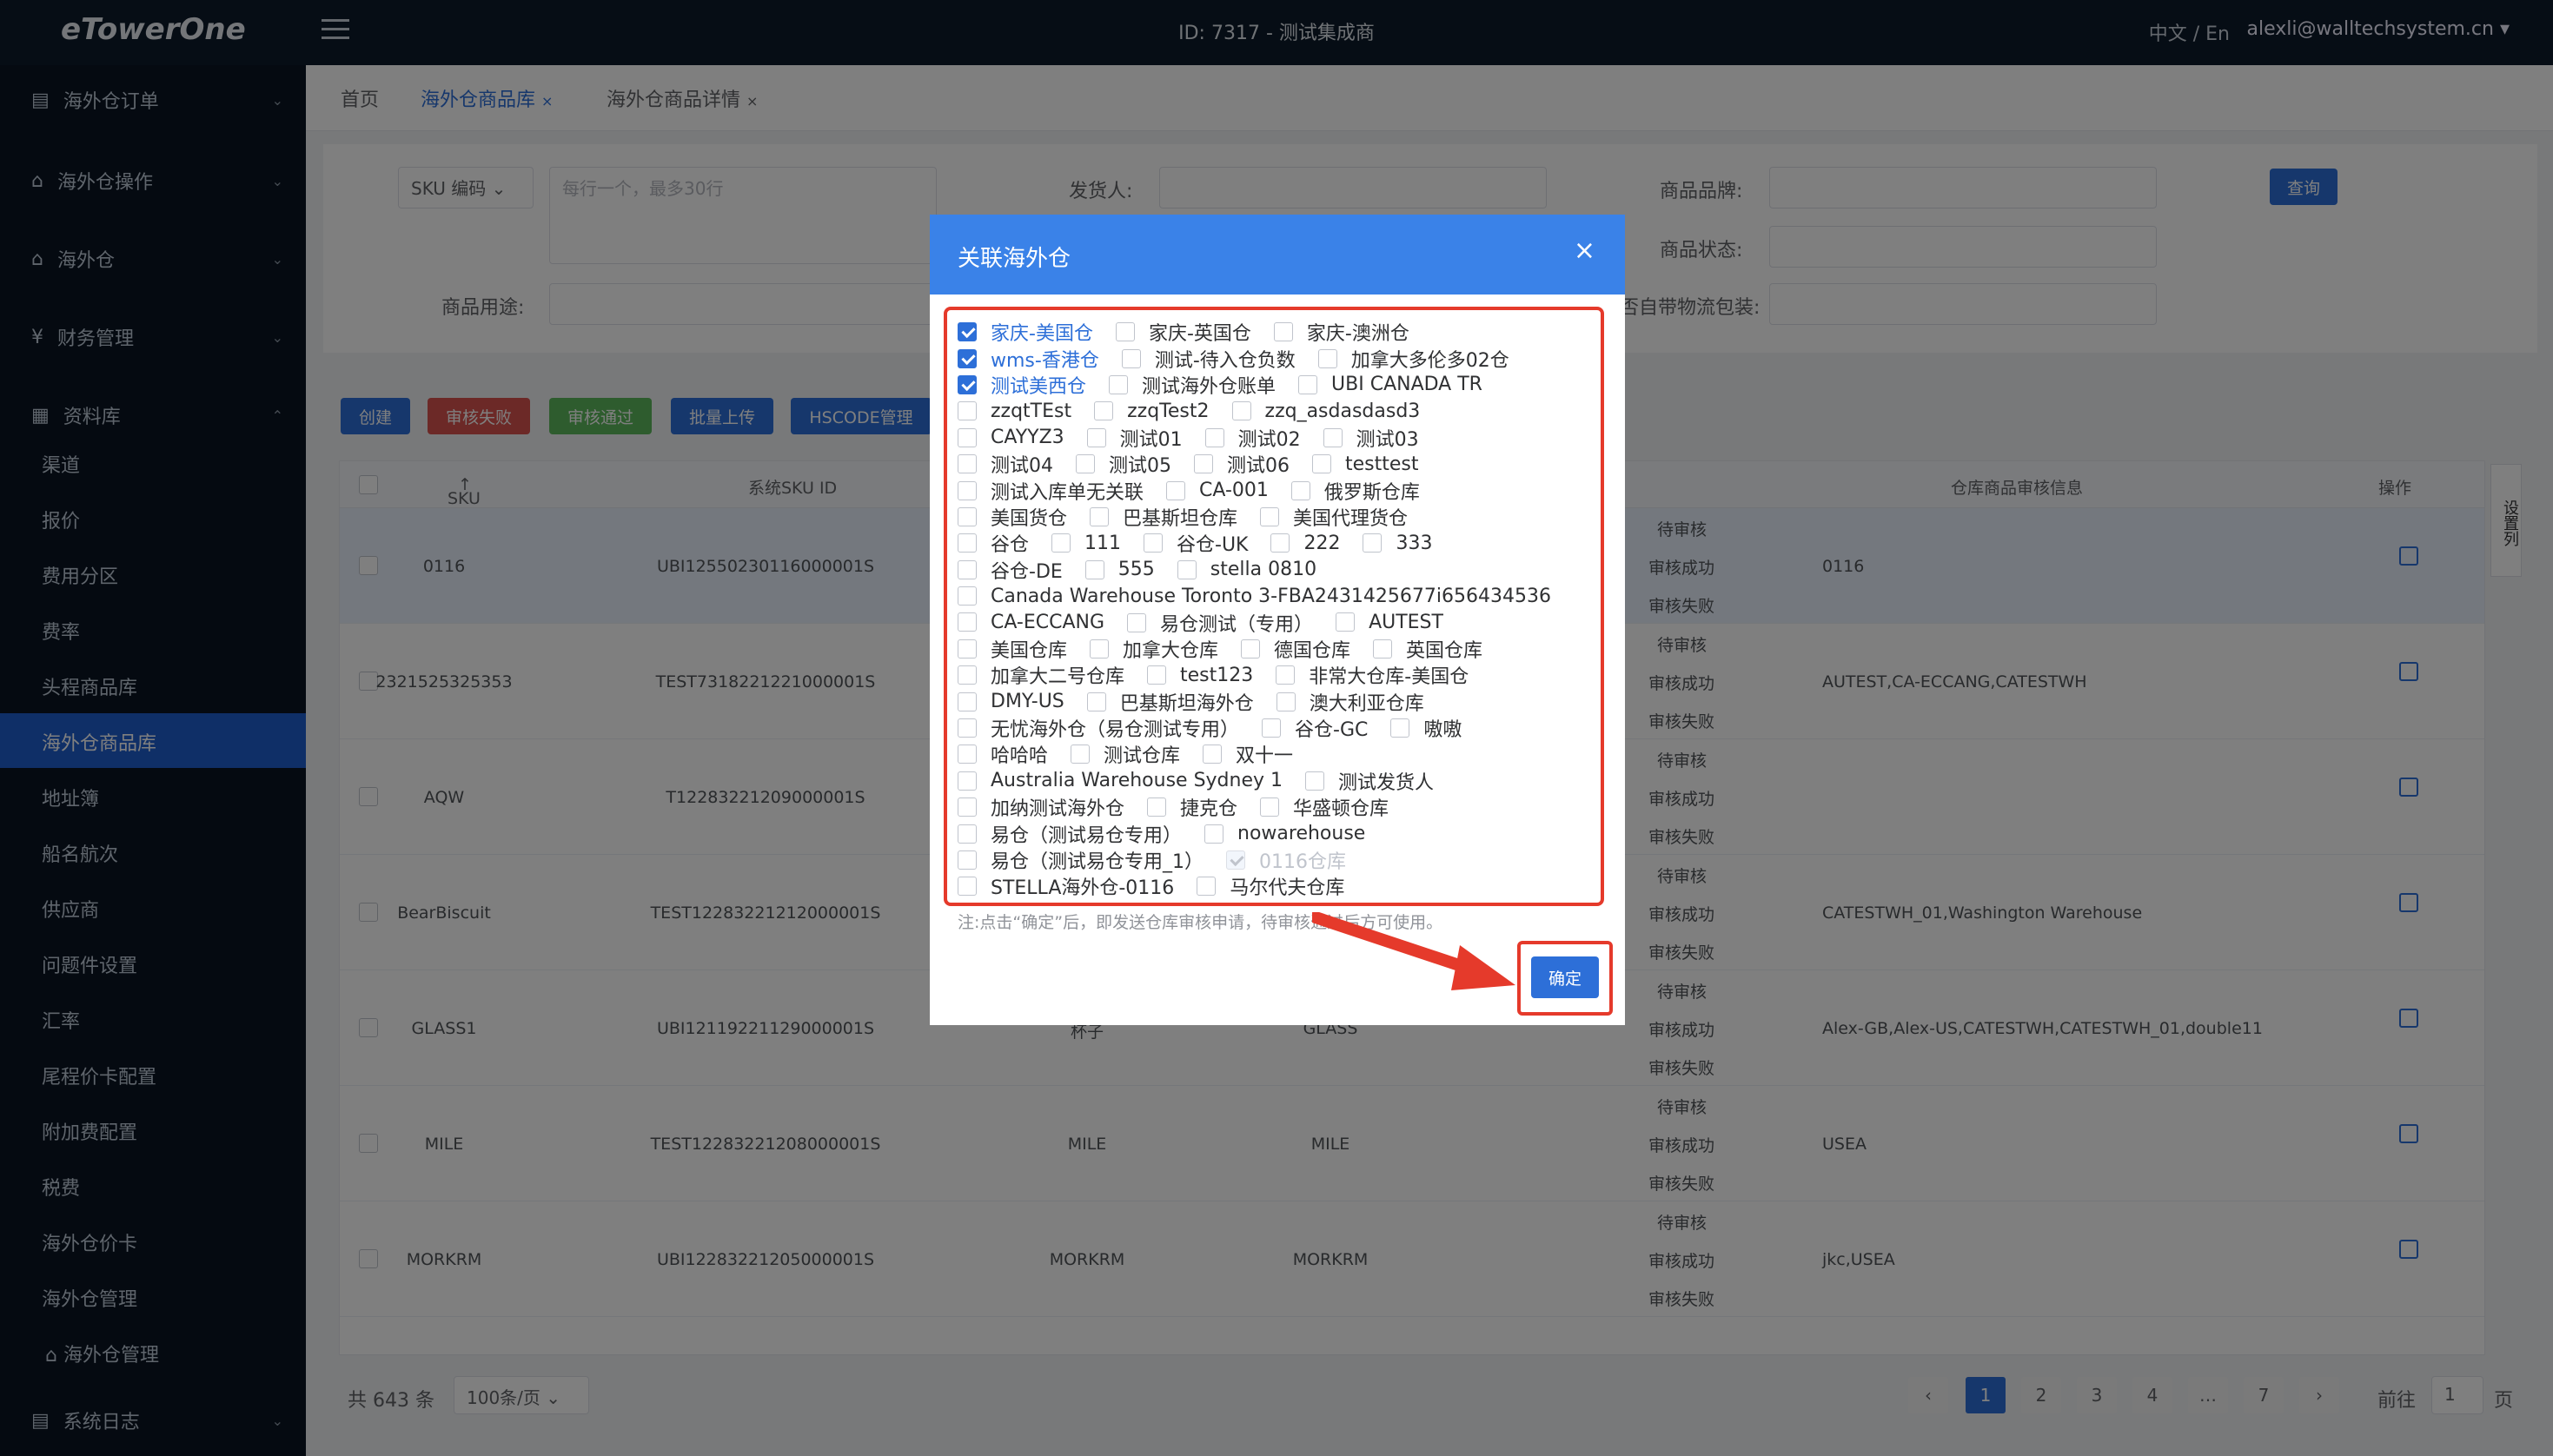 This screenshot has width=2553, height=1456. Describe the element at coordinates (1011, 701) in the screenshot. I see `warehouse-checkbox: DMY-US` at that location.